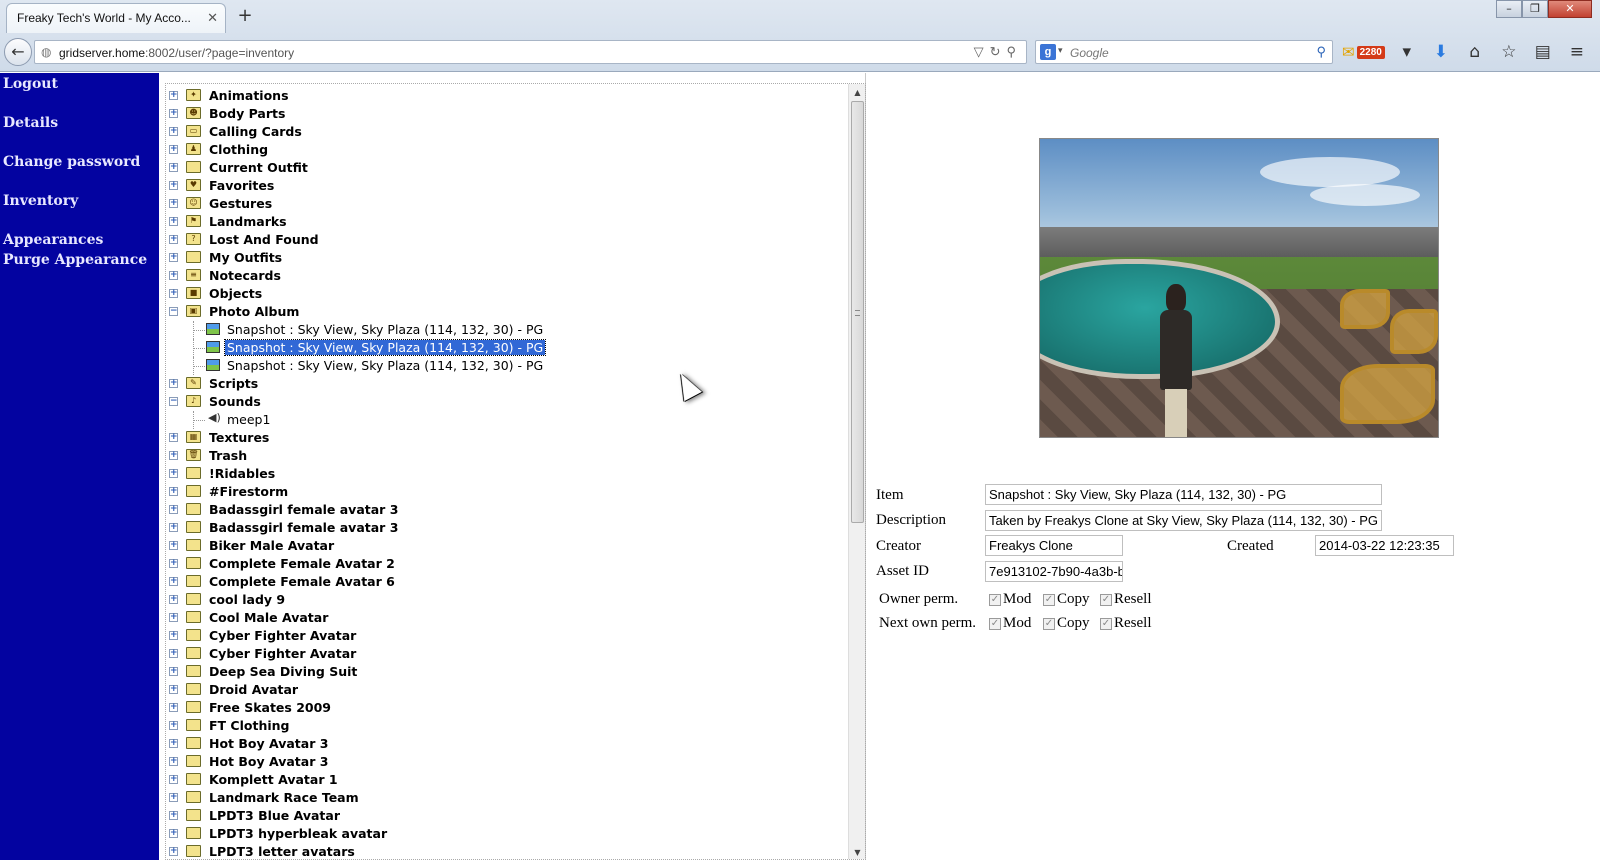 This screenshot has width=1600, height=860. What do you see at coordinates (1106, 599) in the screenshot?
I see `owner-resell-checkbox: ✓` at bounding box center [1106, 599].